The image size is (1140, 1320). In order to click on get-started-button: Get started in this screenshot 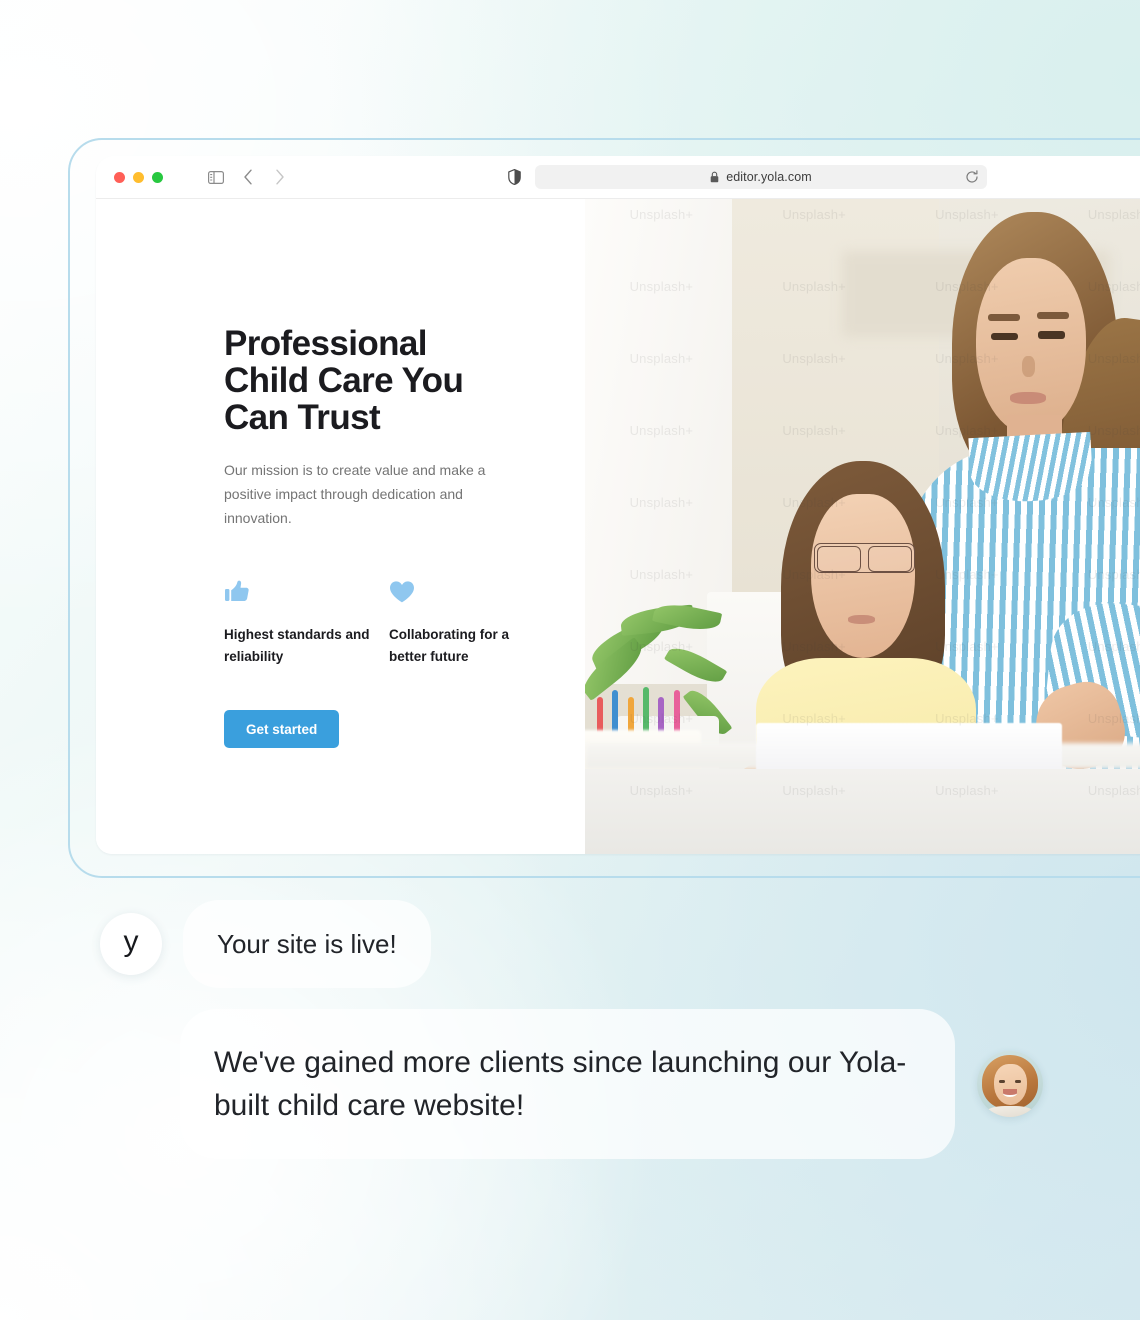, I will do `click(282, 729)`.